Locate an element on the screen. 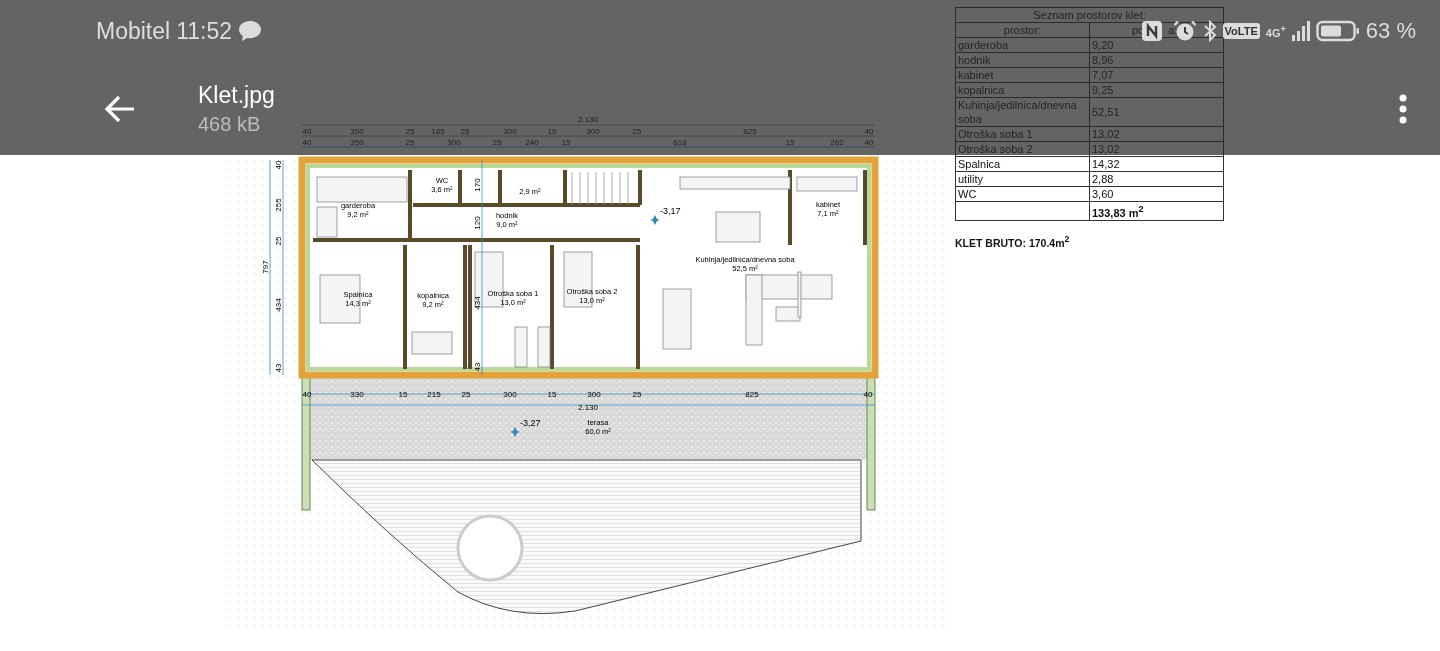 The height and width of the screenshot is (651, 1440). network-type-label: 4G$^{+}$ is located at coordinates (1275, 31).